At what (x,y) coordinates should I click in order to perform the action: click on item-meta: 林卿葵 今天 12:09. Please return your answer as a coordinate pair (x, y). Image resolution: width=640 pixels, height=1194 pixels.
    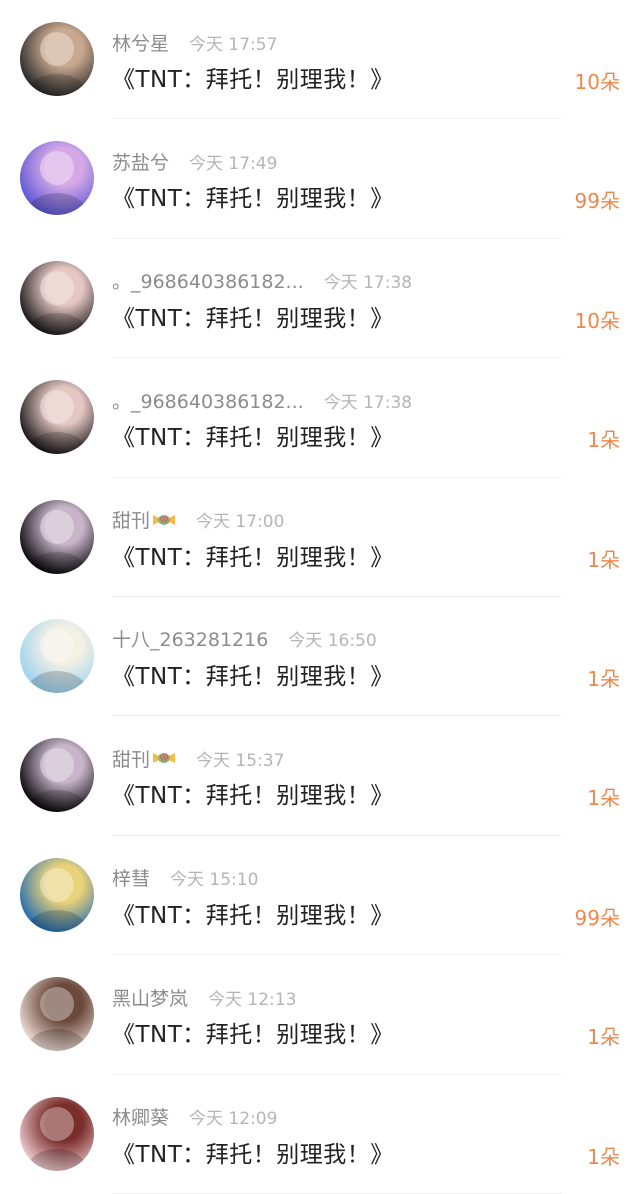
    Looking at the image, I should click on (194, 1117).